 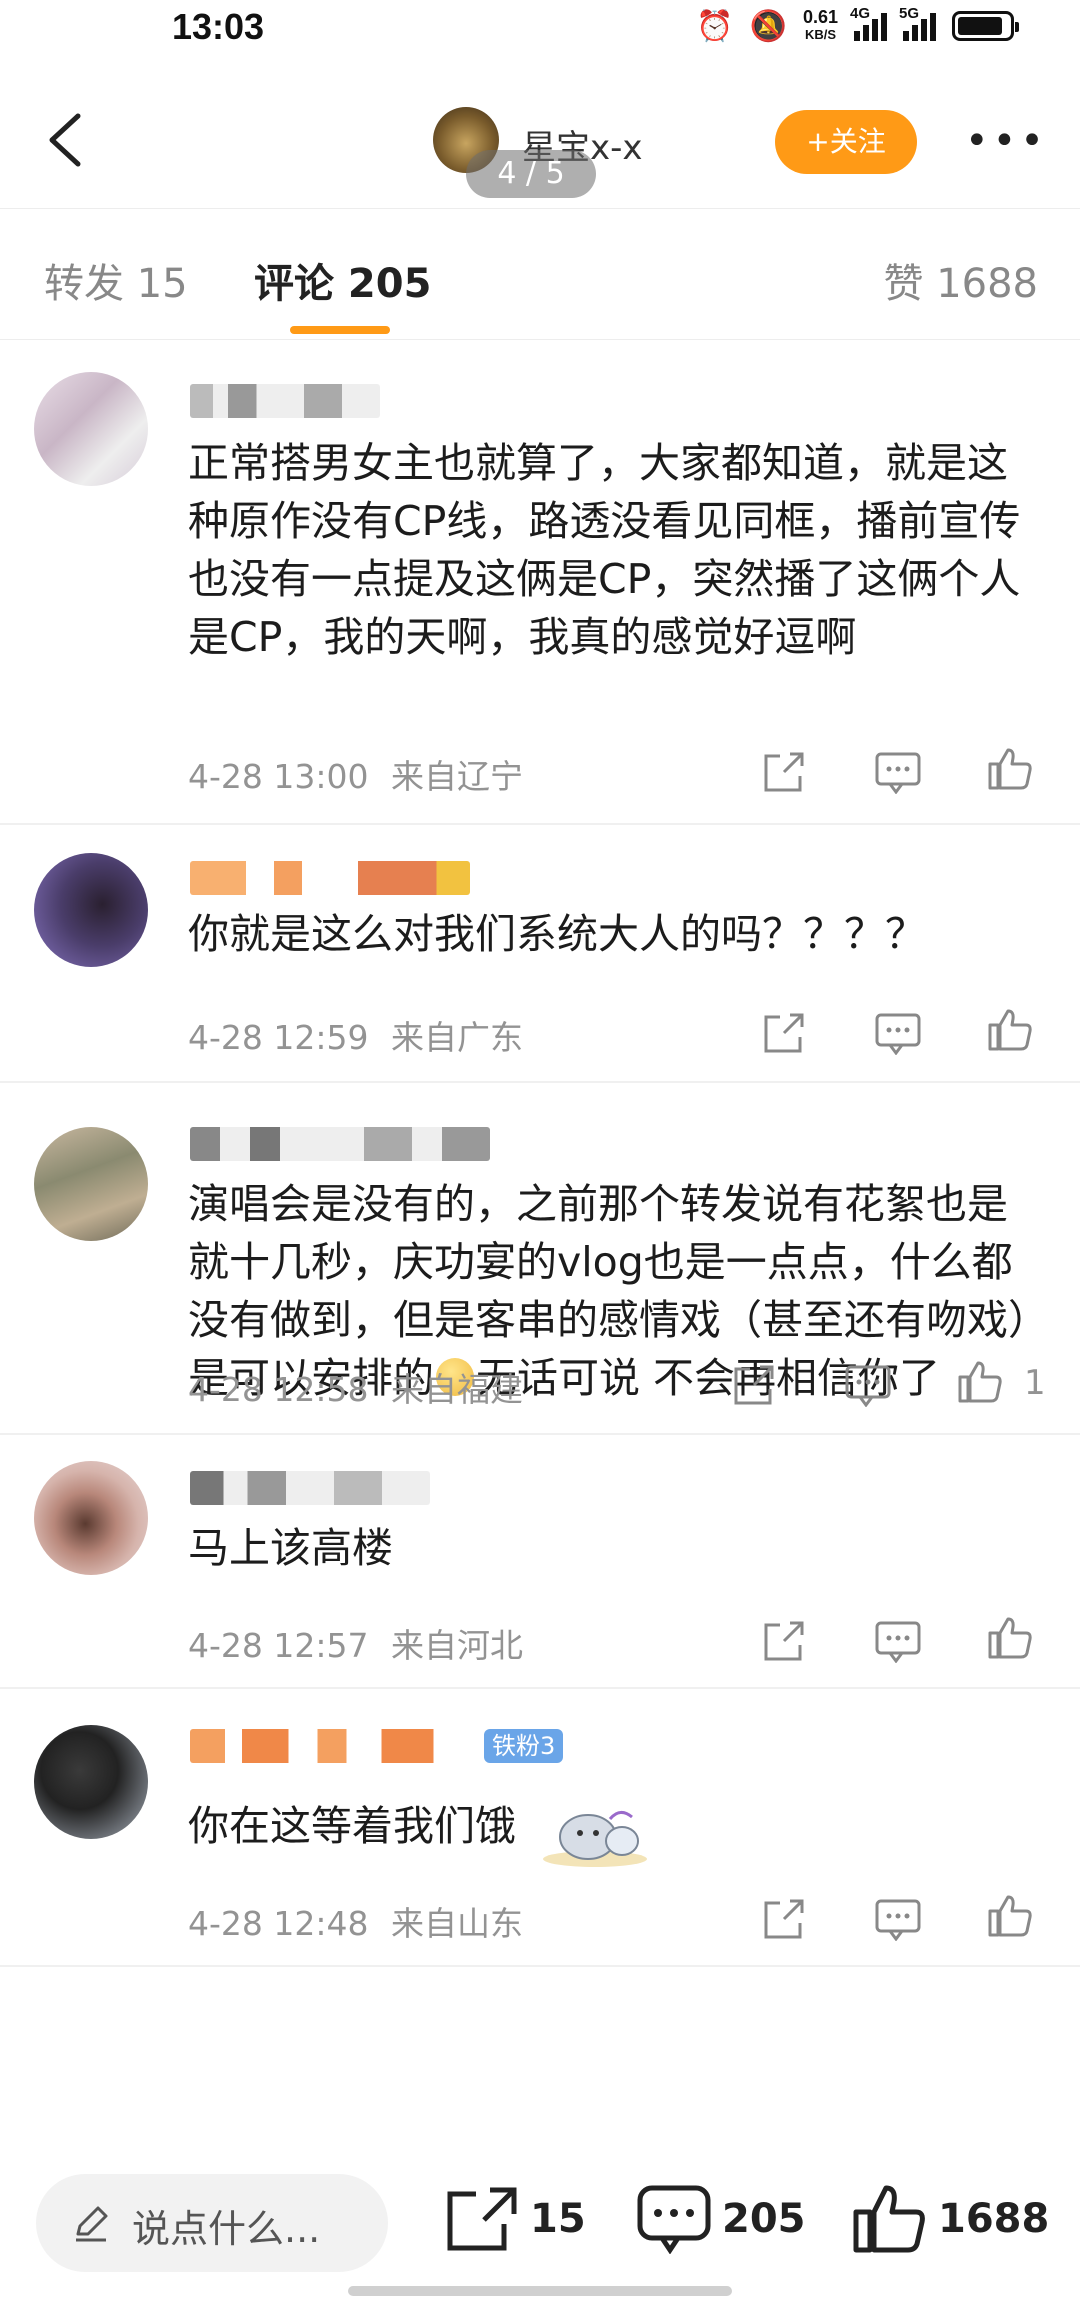 What do you see at coordinates (868, 23) in the screenshot?
I see `signal-4g-icon: 4G` at bounding box center [868, 23].